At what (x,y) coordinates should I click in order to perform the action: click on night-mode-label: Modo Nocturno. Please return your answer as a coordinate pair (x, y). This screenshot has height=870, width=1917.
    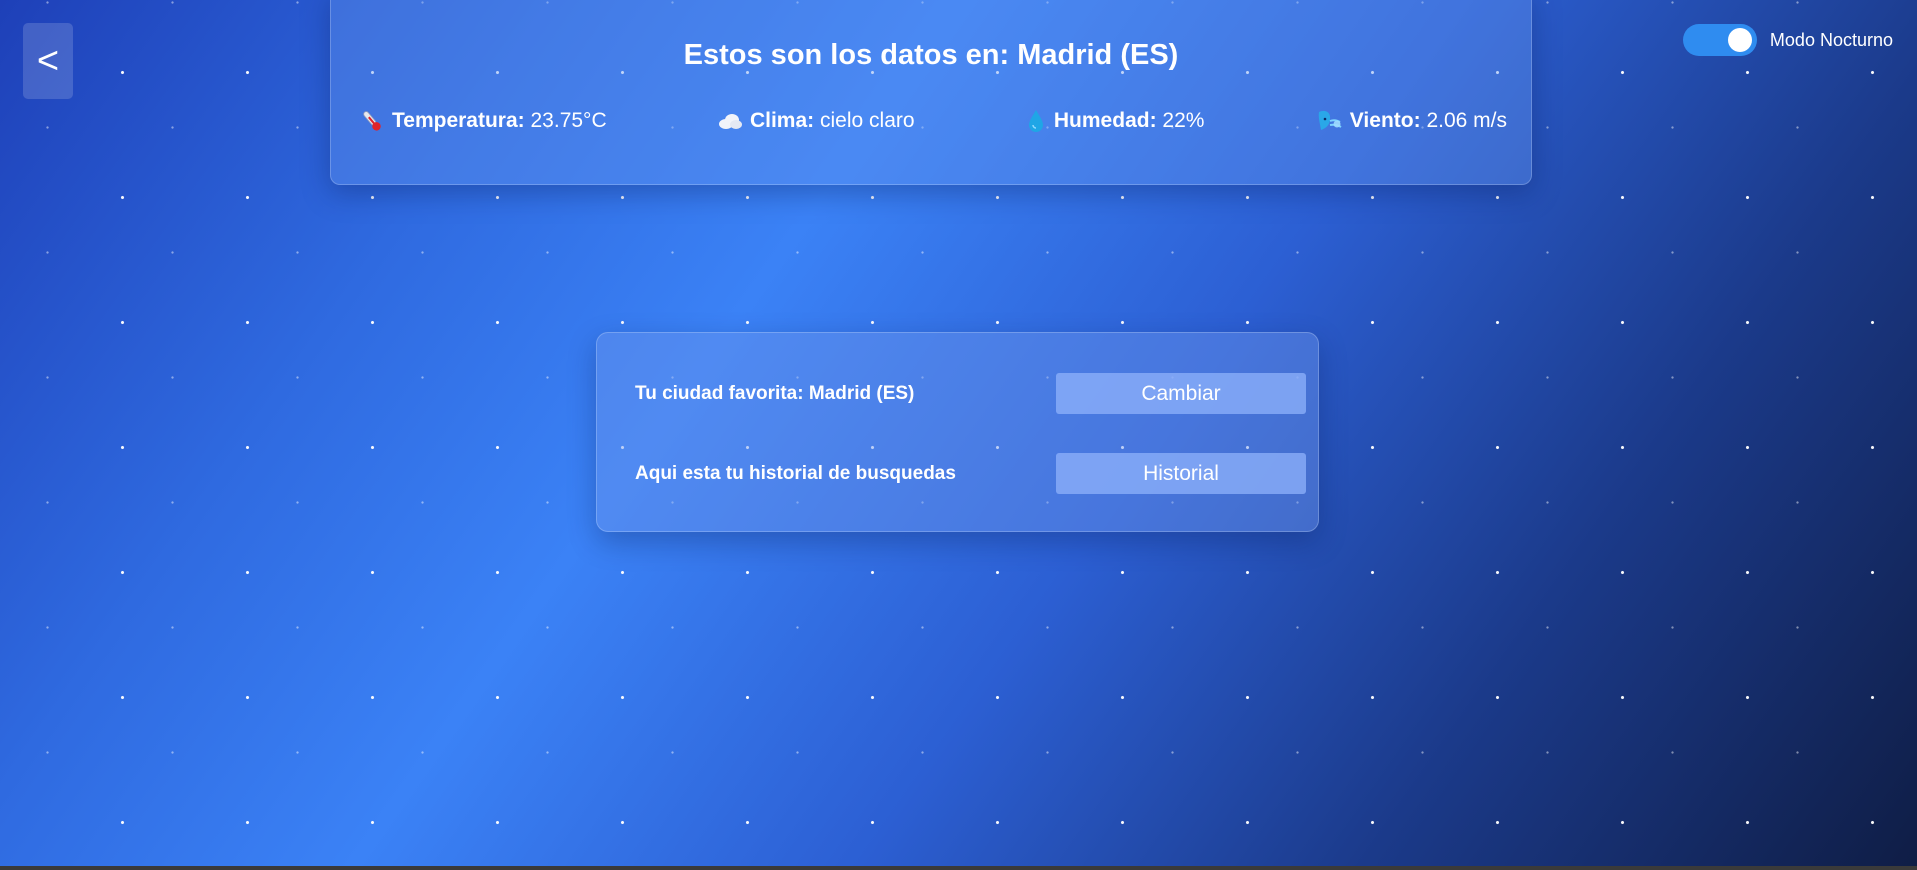
    Looking at the image, I should click on (1831, 39).